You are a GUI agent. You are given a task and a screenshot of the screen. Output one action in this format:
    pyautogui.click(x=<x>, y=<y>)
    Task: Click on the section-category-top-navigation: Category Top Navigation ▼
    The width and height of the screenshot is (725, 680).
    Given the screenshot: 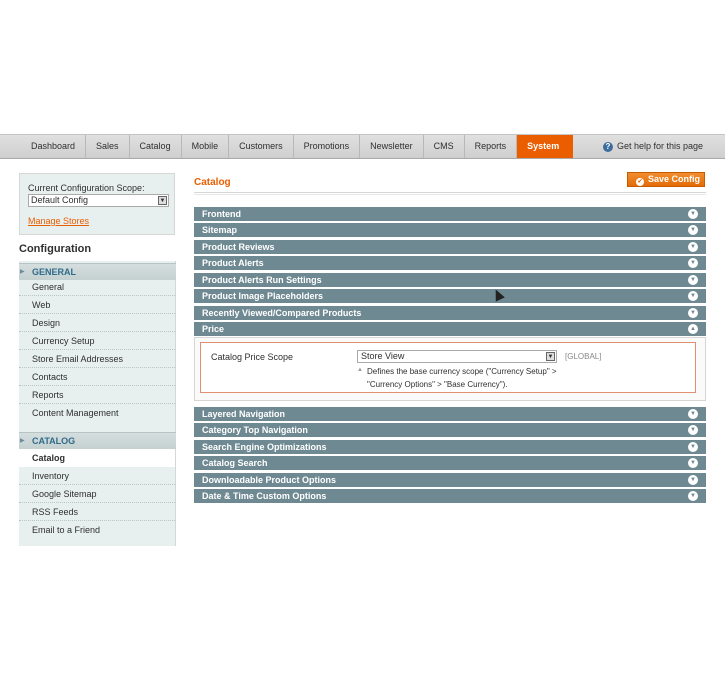 What is the action you would take?
    pyautogui.click(x=450, y=430)
    